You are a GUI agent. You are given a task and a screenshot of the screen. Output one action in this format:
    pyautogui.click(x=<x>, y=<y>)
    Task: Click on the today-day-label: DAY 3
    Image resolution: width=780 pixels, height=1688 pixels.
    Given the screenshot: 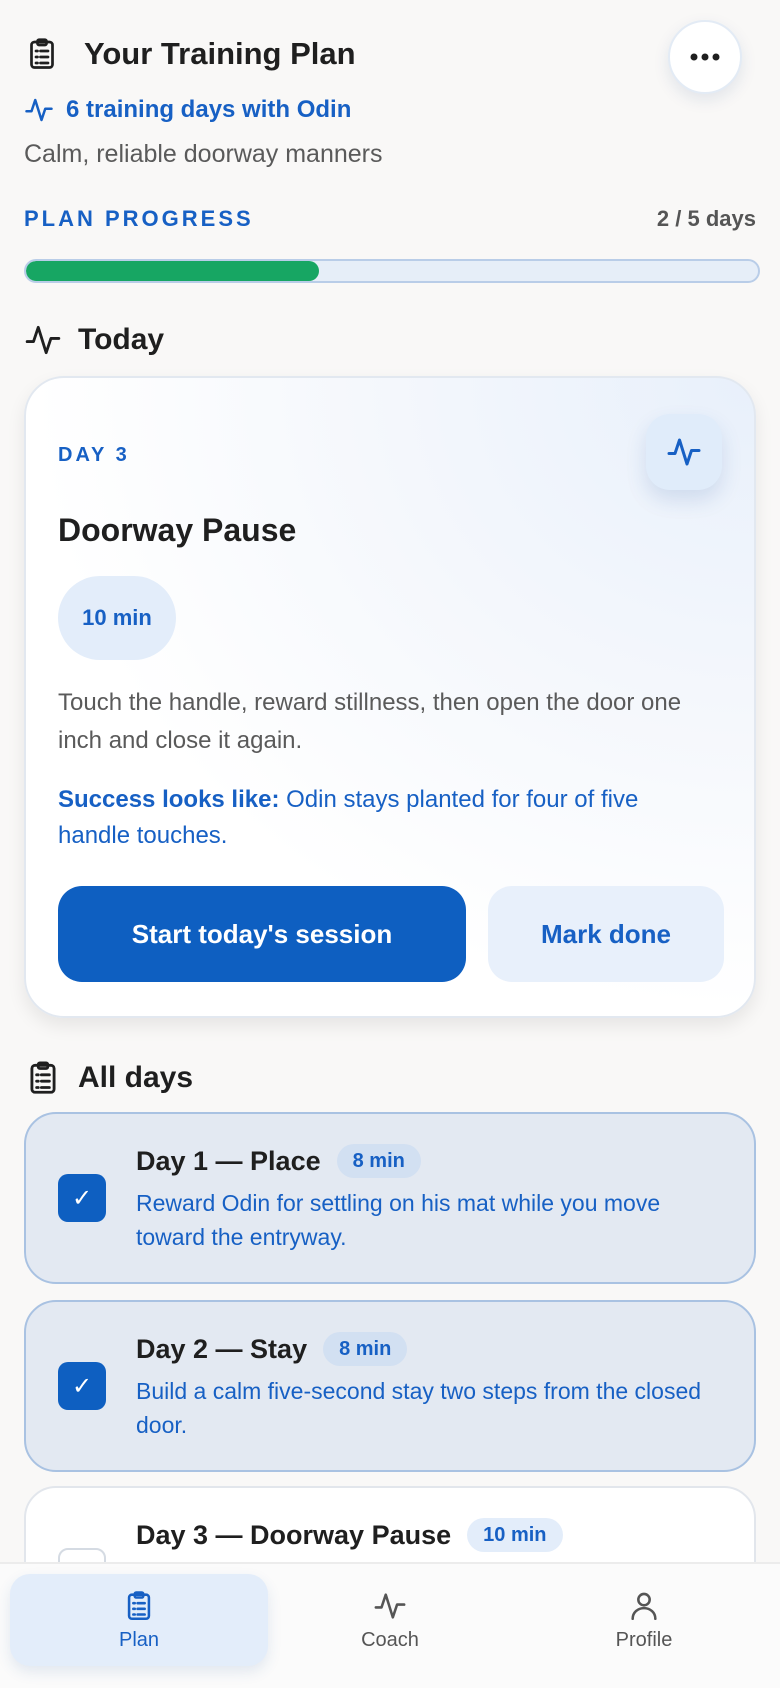 What is the action you would take?
    pyautogui.click(x=94, y=455)
    